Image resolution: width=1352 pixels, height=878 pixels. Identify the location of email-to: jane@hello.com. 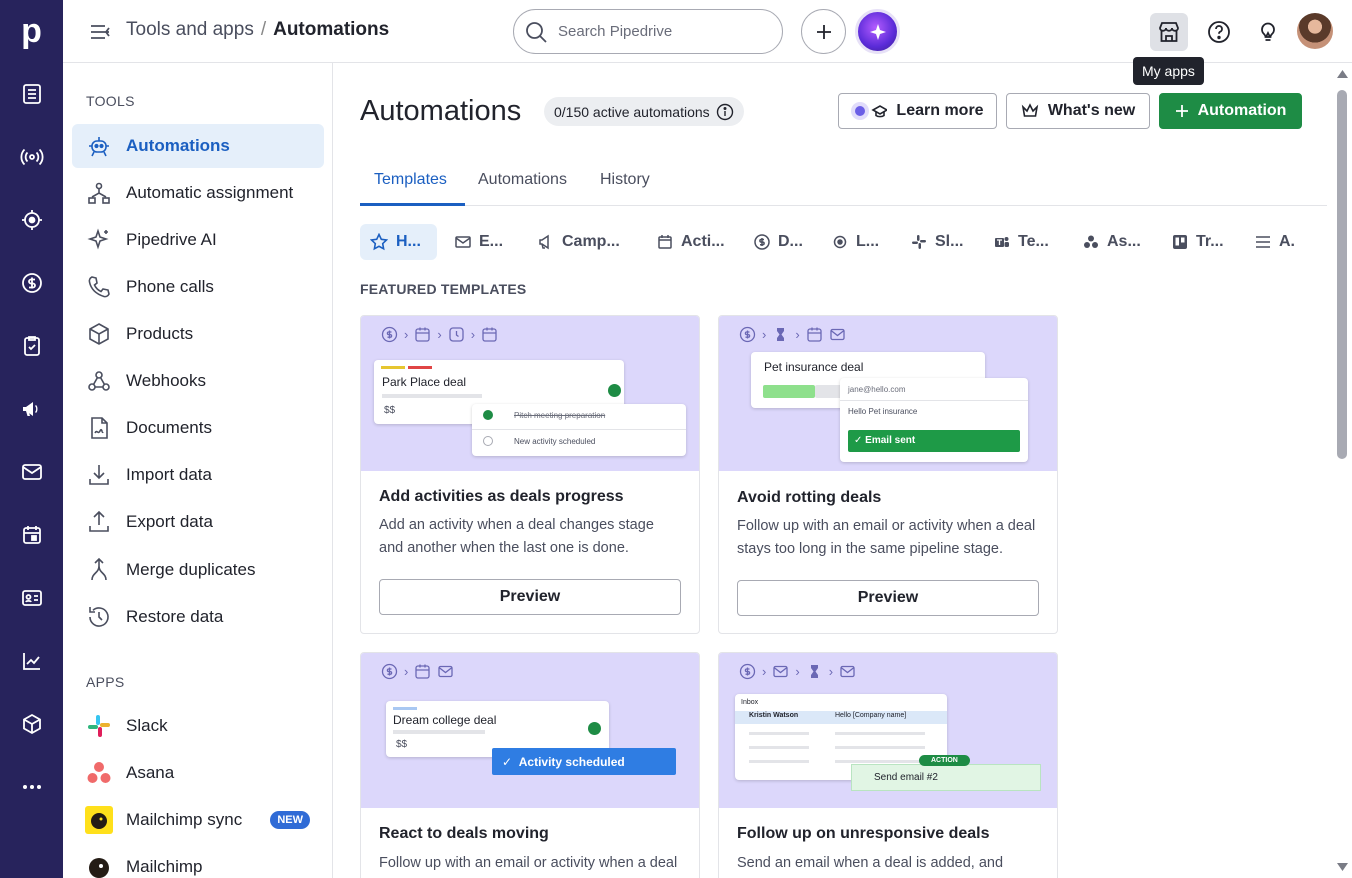
(877, 389).